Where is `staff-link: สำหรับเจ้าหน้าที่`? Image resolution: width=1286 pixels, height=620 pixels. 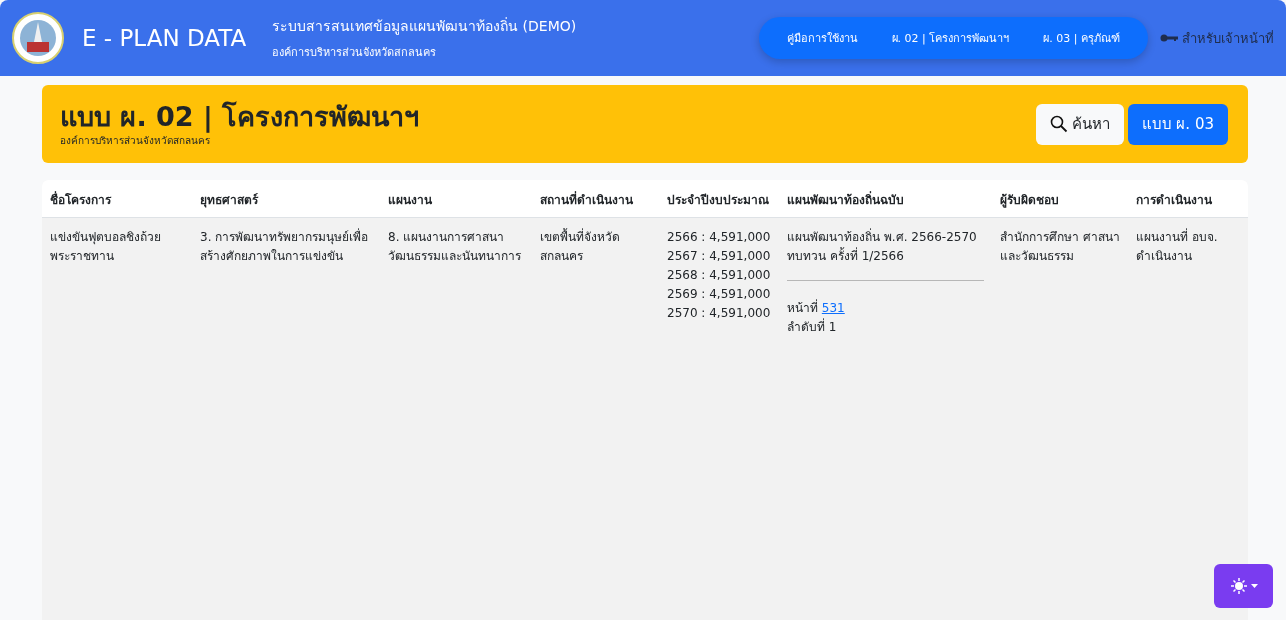 staff-link: สำหรับเจ้าหน้าที่ is located at coordinates (1228, 38).